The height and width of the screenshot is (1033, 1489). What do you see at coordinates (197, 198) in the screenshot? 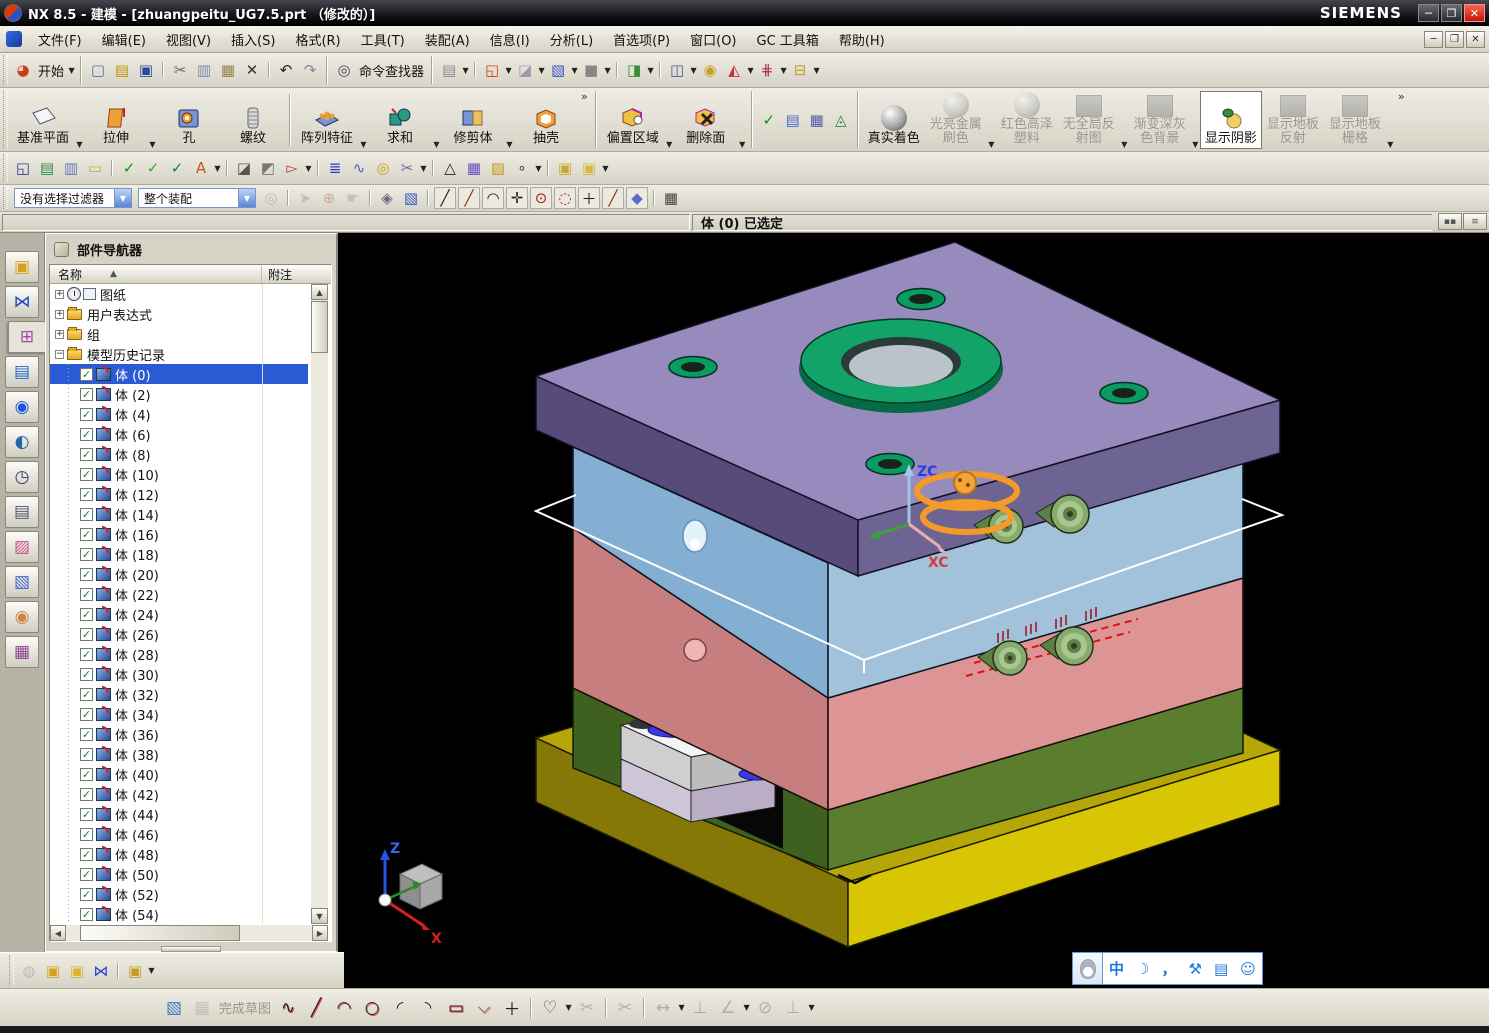
I see `selection-scope-dropdown: 整个装配 ▼` at bounding box center [197, 198].